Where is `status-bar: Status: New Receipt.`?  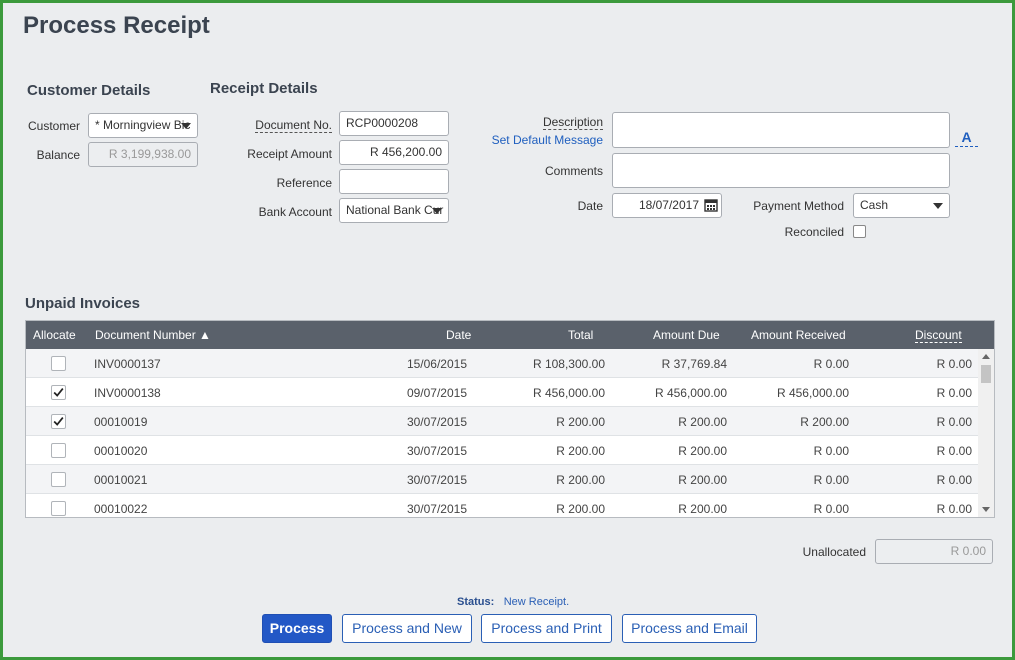 status-bar: Status: New Receipt. is located at coordinates (513, 601).